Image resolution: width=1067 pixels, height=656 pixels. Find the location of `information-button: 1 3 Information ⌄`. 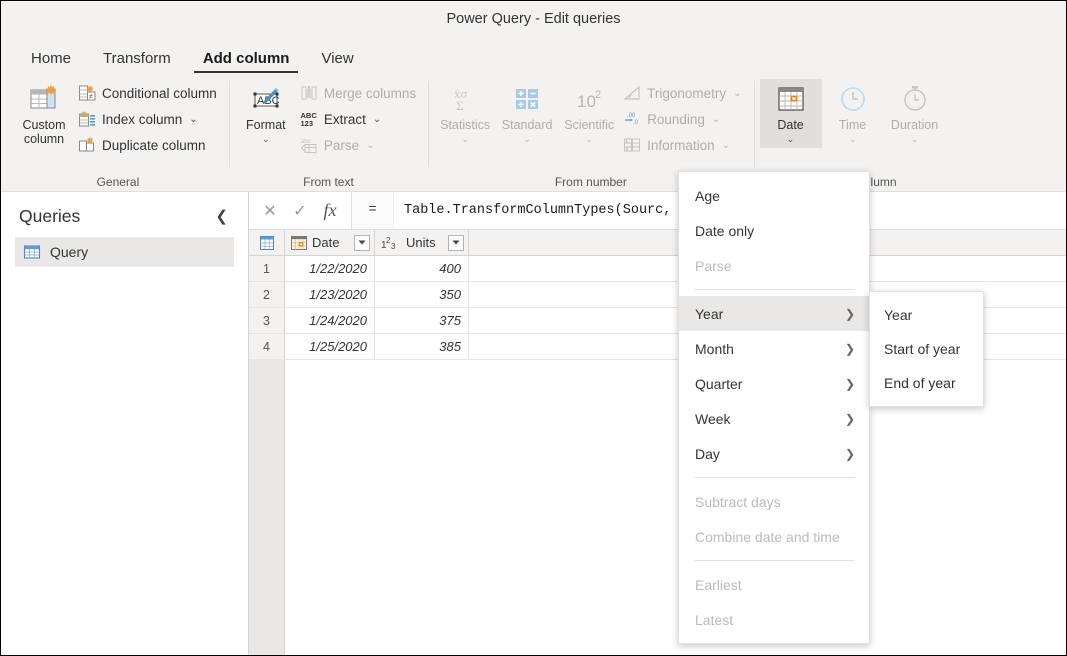

information-button: 1 3 Information ⌄ is located at coordinates (683, 145).